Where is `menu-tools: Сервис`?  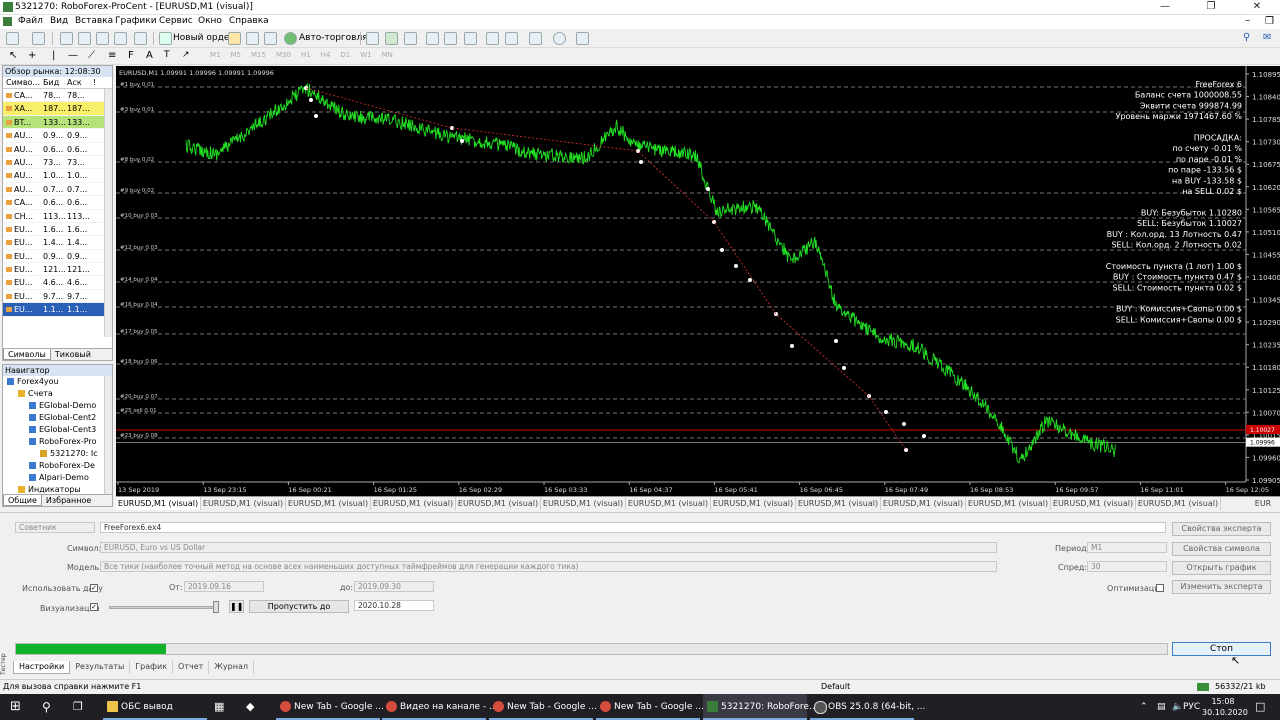
menu-tools: Сервис is located at coordinates (176, 21).